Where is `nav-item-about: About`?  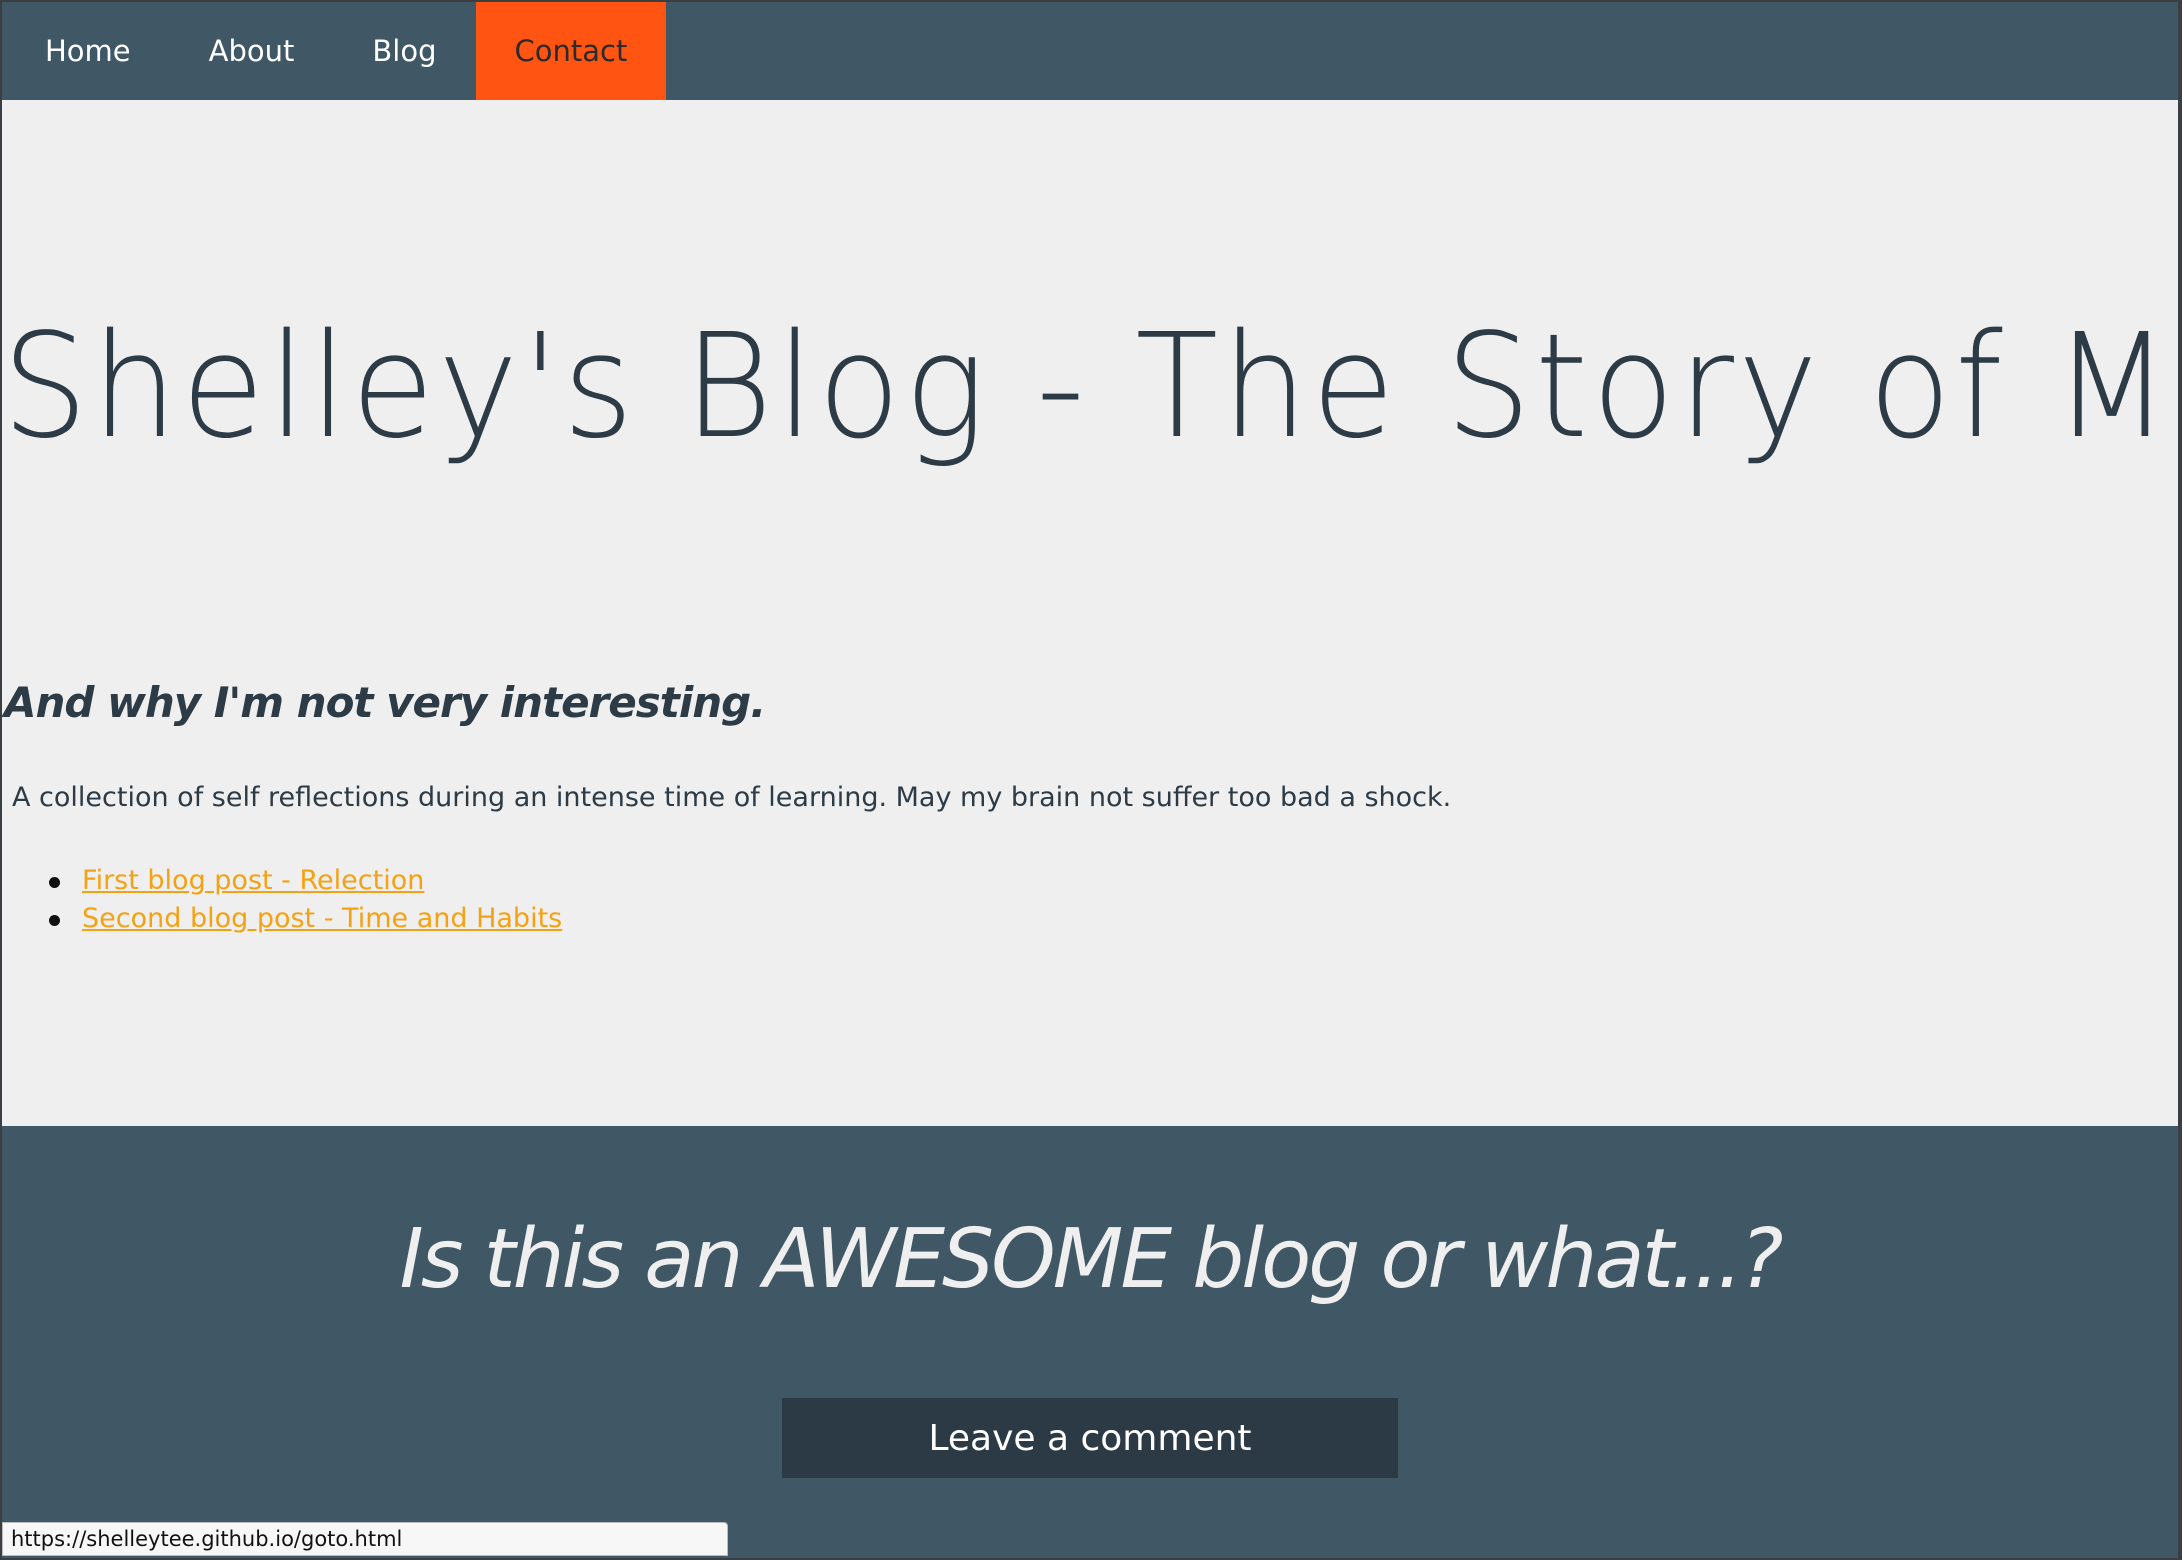 nav-item-about: About is located at coordinates (252, 51).